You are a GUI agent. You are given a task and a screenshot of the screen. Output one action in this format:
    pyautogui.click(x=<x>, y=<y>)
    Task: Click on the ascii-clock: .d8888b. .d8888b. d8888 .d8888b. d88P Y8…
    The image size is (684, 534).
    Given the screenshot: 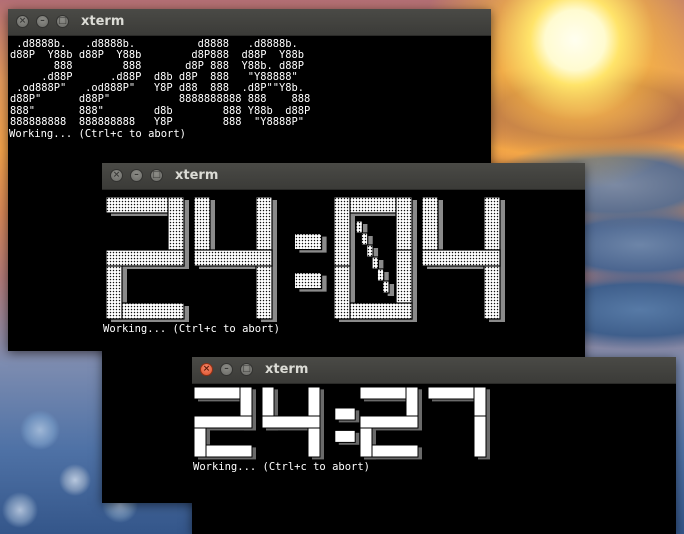 What is the action you would take?
    pyautogui.click(x=160, y=83)
    